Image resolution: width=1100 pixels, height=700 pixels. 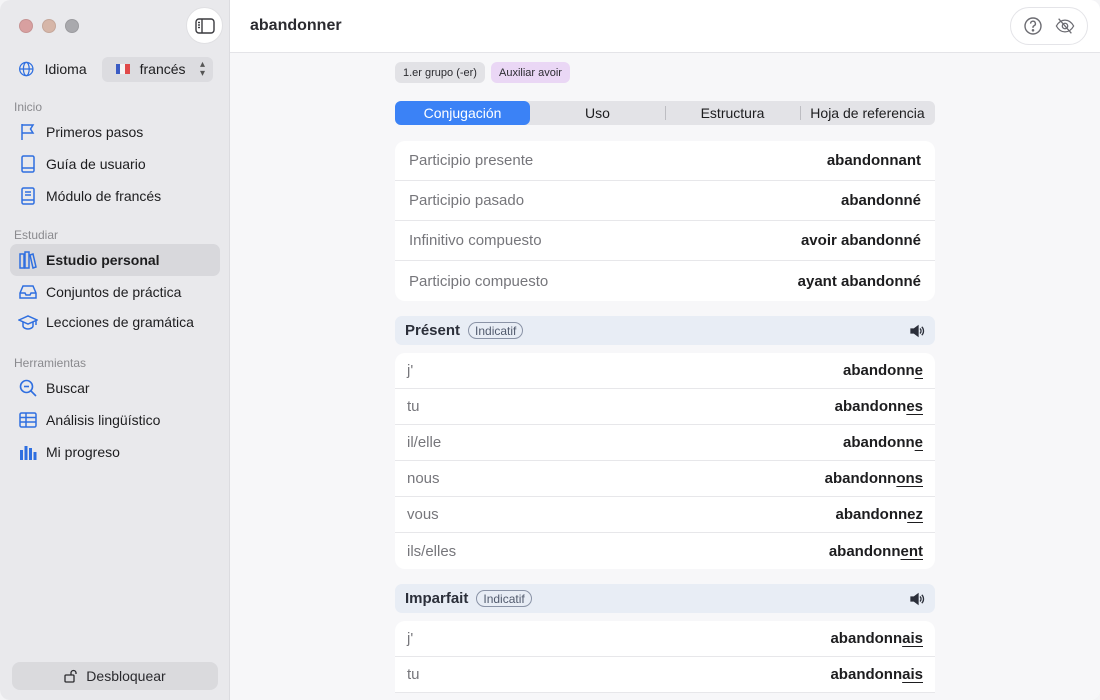 What do you see at coordinates (912, 551) in the screenshot?
I see `verb-ending: ent` at bounding box center [912, 551].